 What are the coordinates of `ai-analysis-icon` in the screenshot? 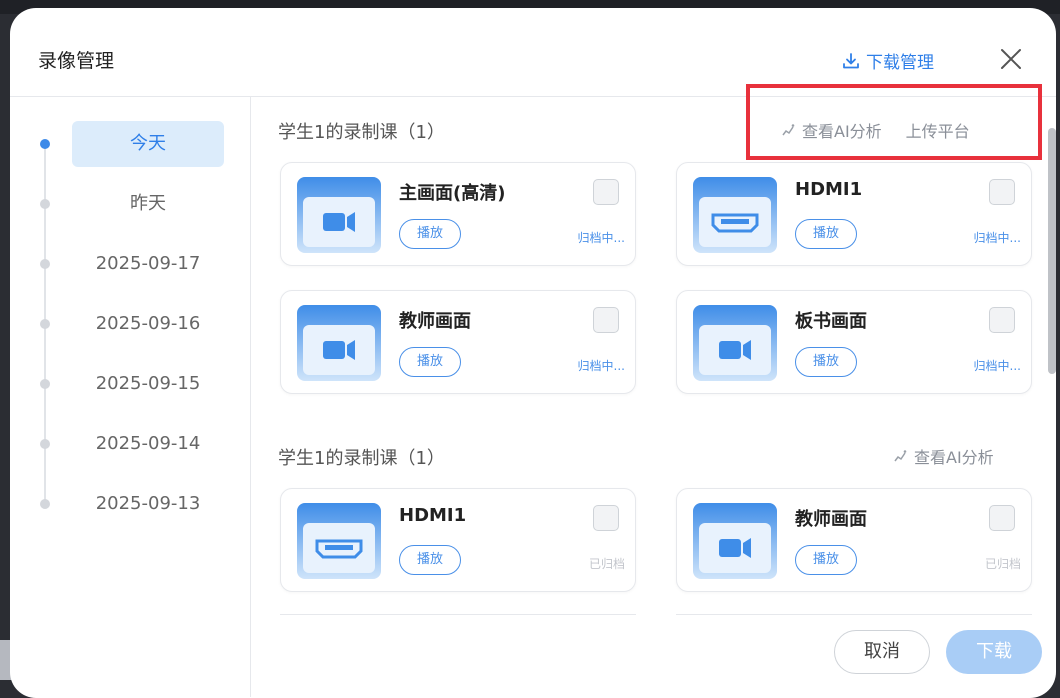 It's located at (900, 456).